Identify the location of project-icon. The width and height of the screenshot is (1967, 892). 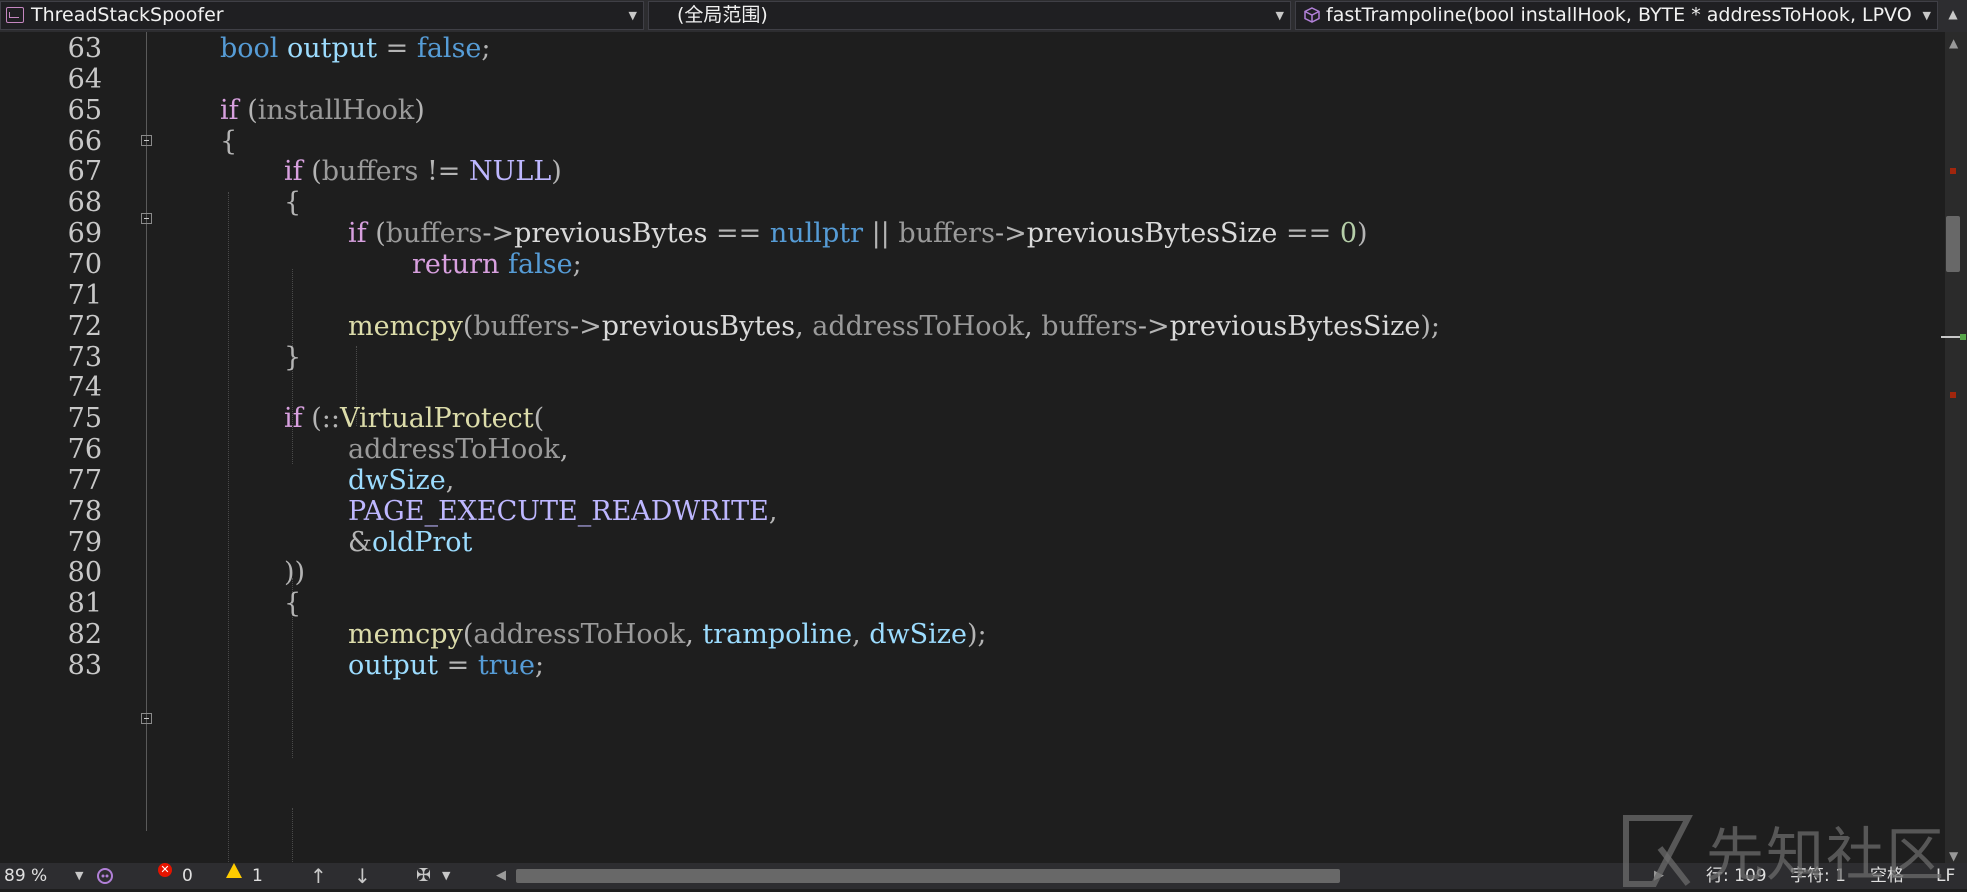
(15, 15).